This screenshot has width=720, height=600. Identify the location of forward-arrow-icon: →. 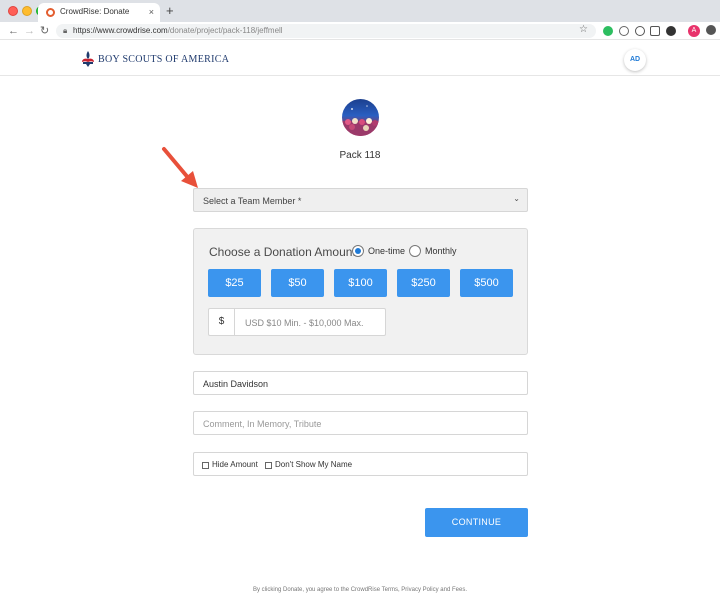
(29, 31).